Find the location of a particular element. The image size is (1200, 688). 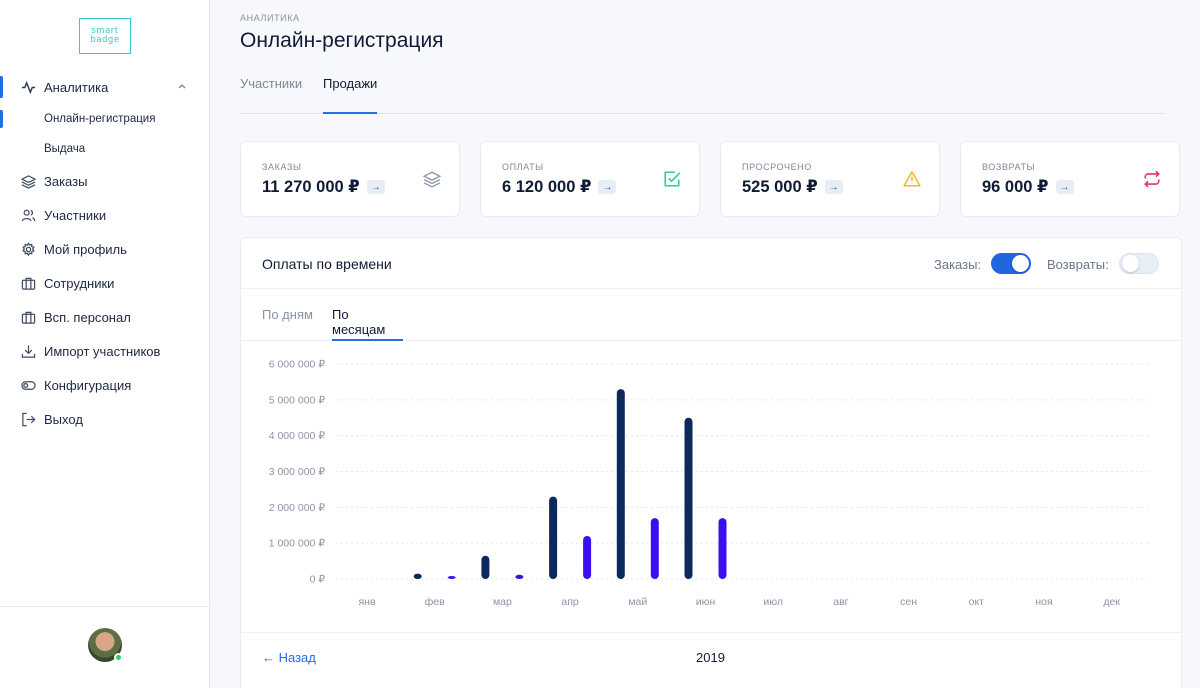

sidebar-item-my-profile: Мой профиль is located at coordinates (104, 249).